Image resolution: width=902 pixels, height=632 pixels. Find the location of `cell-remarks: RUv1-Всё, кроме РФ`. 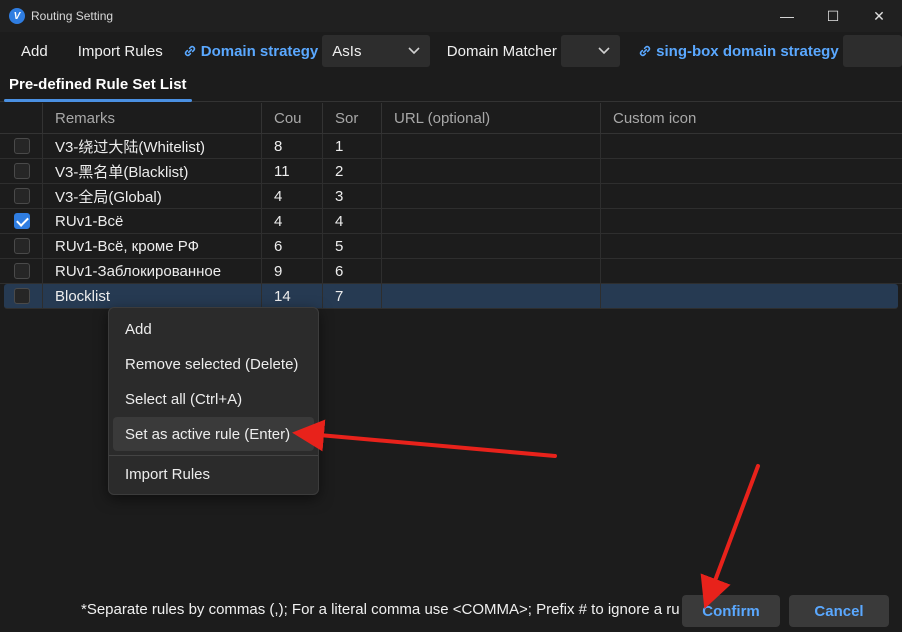

cell-remarks: RUv1-Всё, кроме РФ is located at coordinates (151, 246).